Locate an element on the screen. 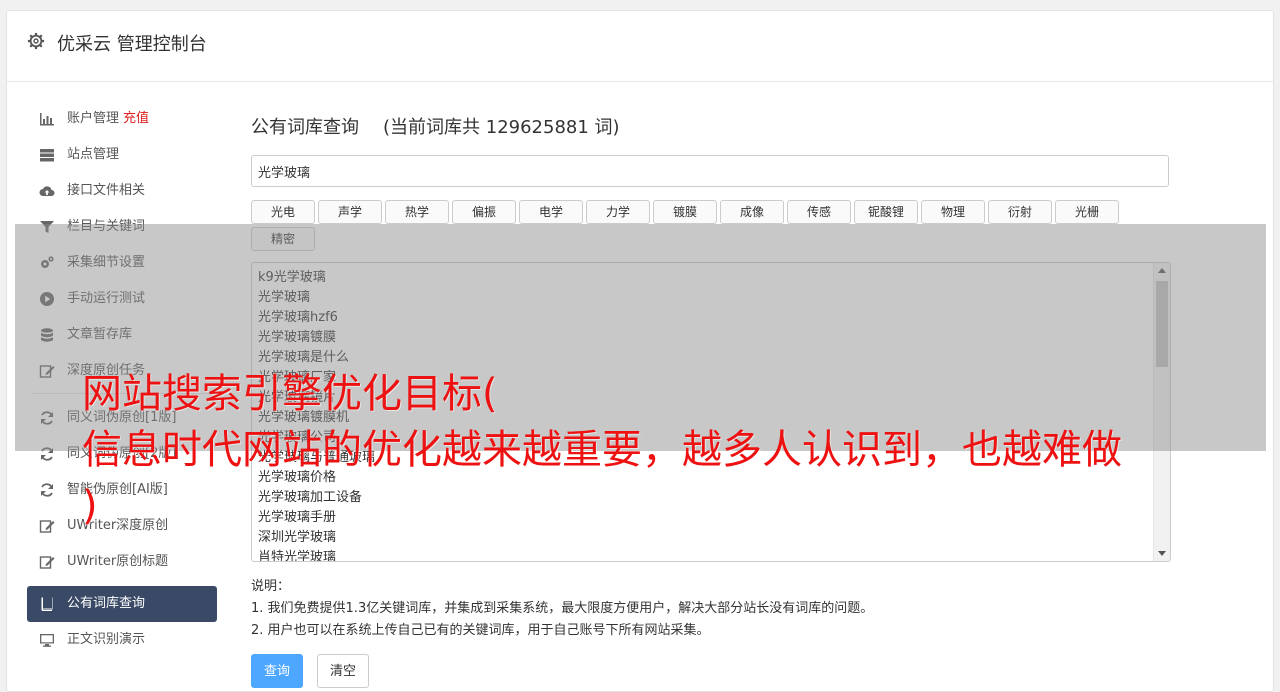  sidebar-item-label: 公有词库查询 is located at coordinates (106, 603).